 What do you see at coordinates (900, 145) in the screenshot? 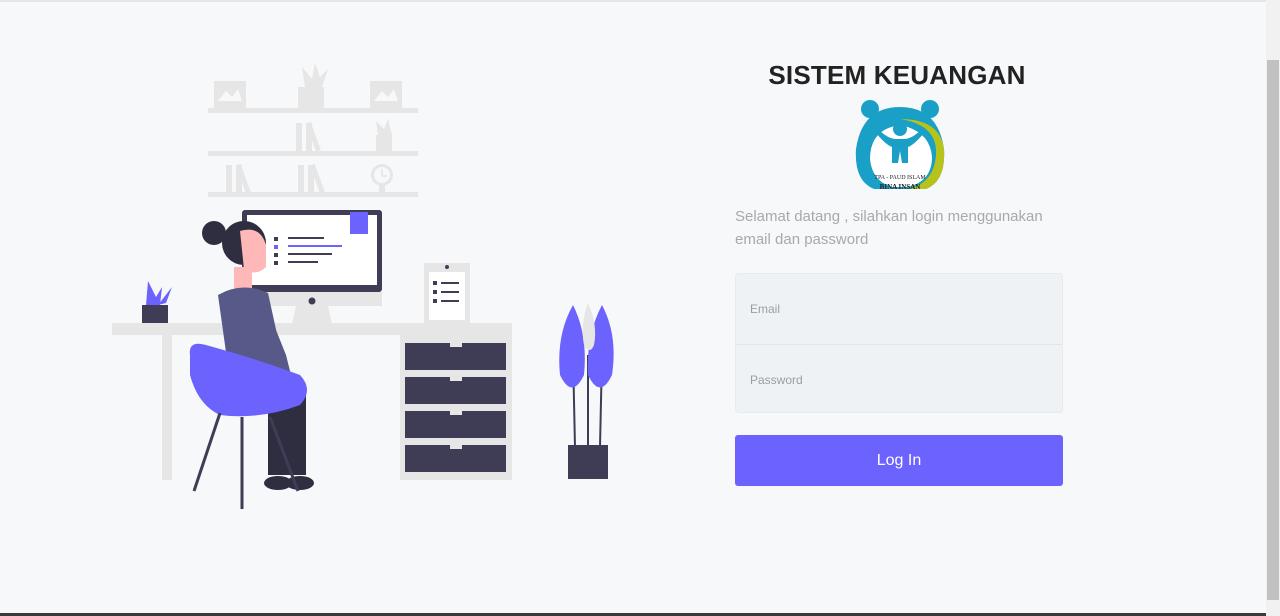
I see `bina-insan-logo: TPA - PAUD ISLAM BINA INSAN` at bounding box center [900, 145].